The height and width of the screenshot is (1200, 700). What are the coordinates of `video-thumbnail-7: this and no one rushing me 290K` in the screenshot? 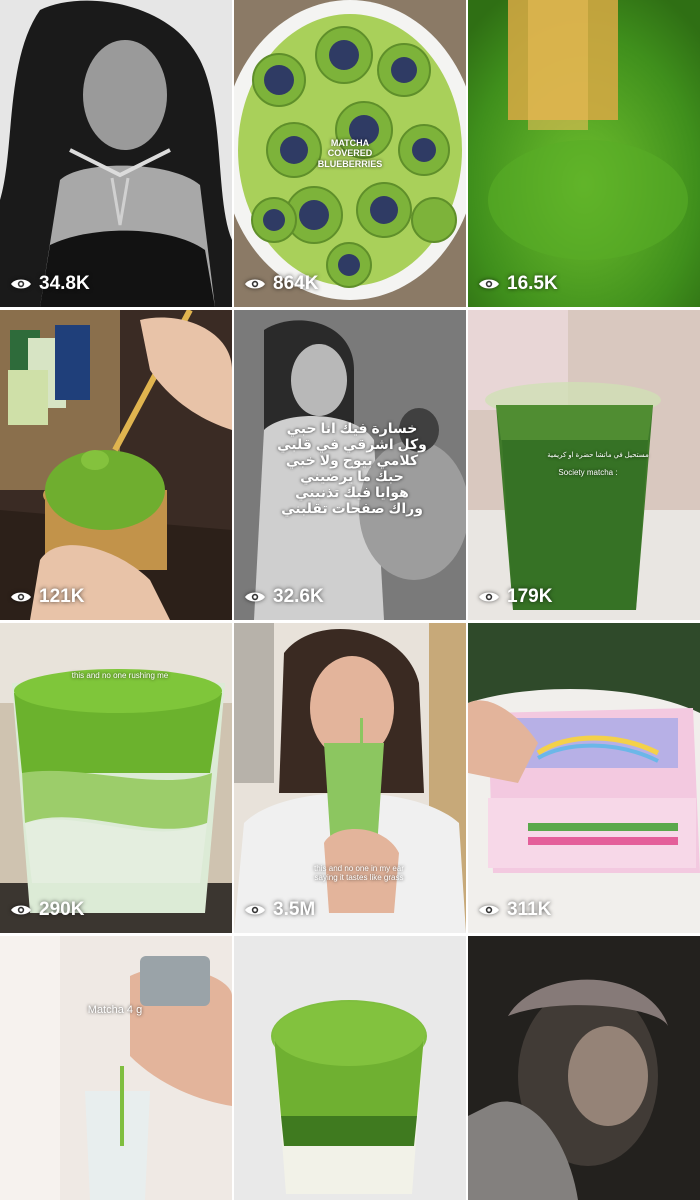 It's located at (116, 778).